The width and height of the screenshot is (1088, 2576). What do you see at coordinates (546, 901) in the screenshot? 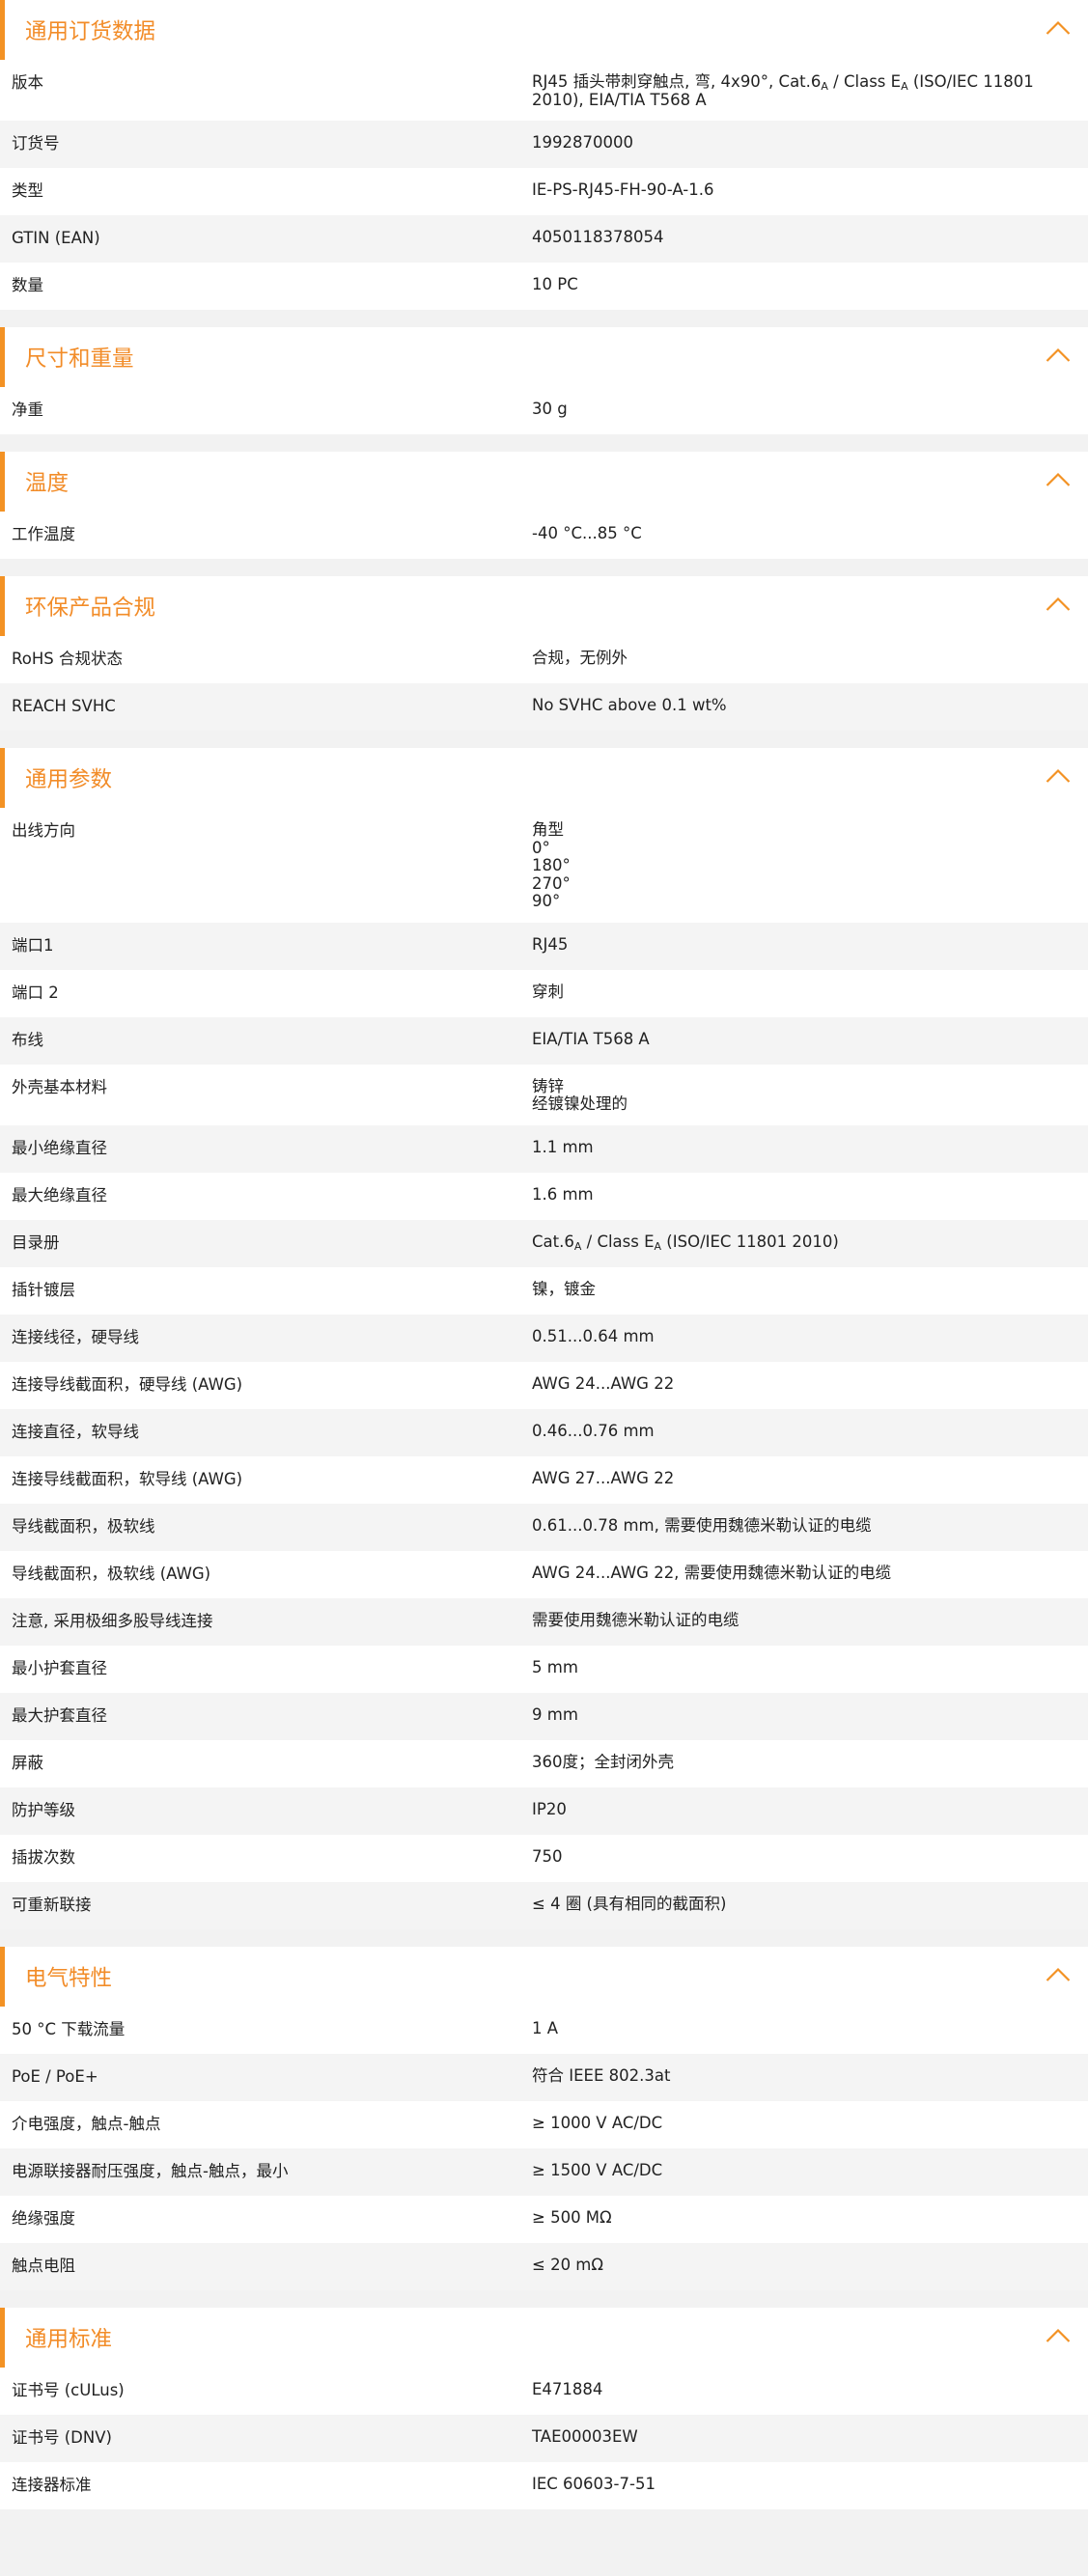
I see `spec-value-line: 90°` at bounding box center [546, 901].